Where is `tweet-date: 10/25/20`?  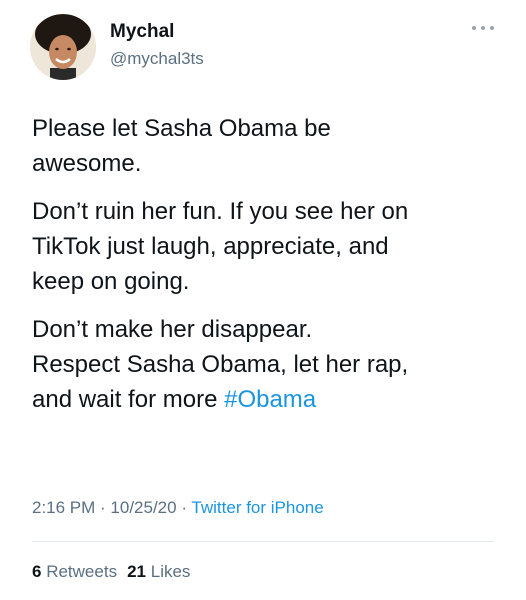
tweet-date: 10/25/20 is located at coordinates (143, 507).